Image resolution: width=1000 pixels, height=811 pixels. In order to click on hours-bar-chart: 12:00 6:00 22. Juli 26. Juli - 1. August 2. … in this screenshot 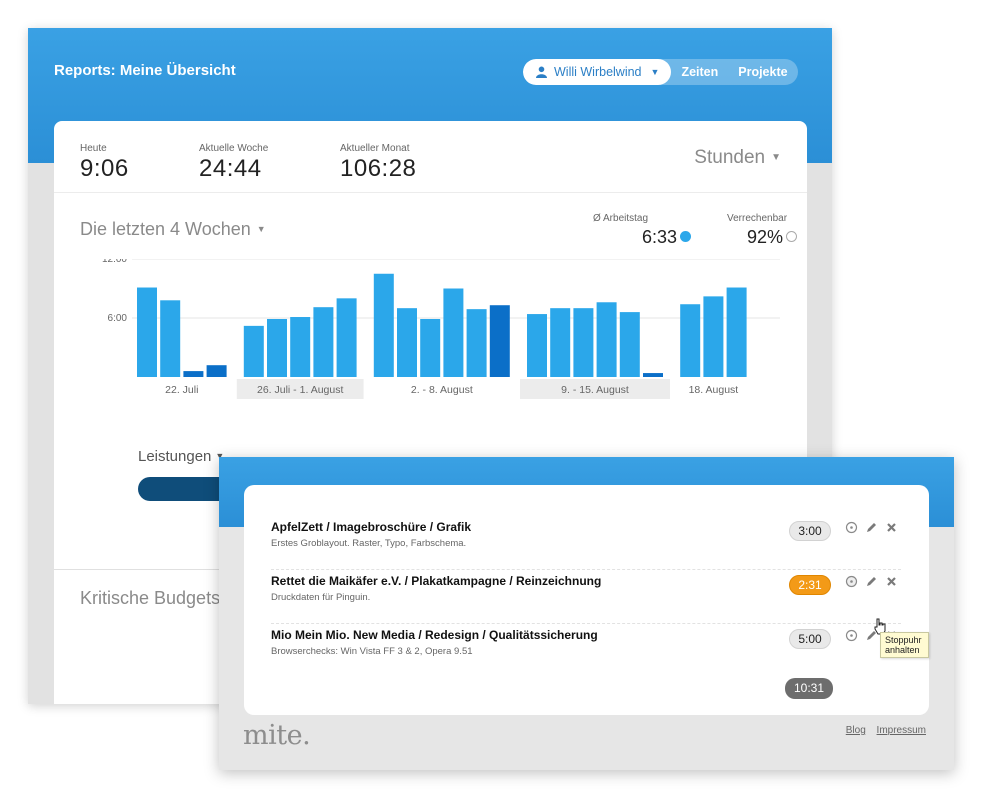, I will do `click(441, 329)`.